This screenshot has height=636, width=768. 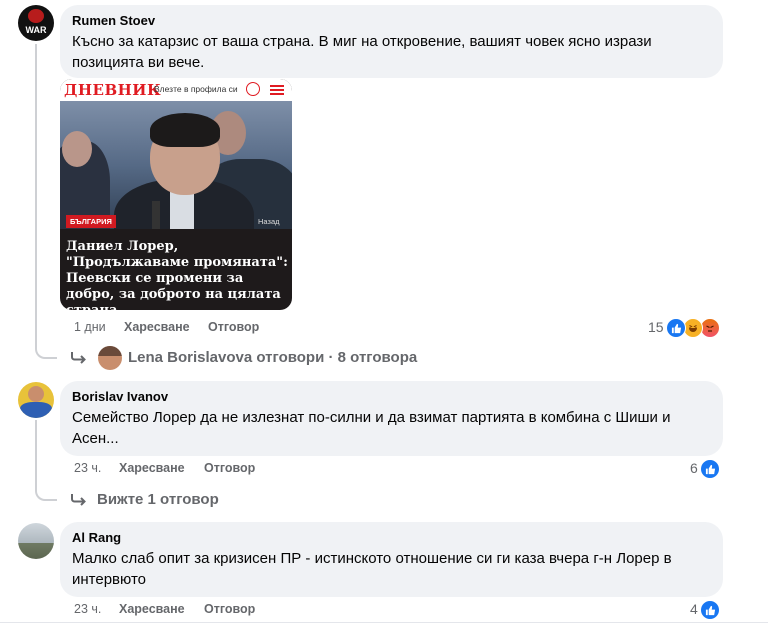 I want to click on article-photo: БЪЛГАРИЯ Назад, so click(x=176, y=165).